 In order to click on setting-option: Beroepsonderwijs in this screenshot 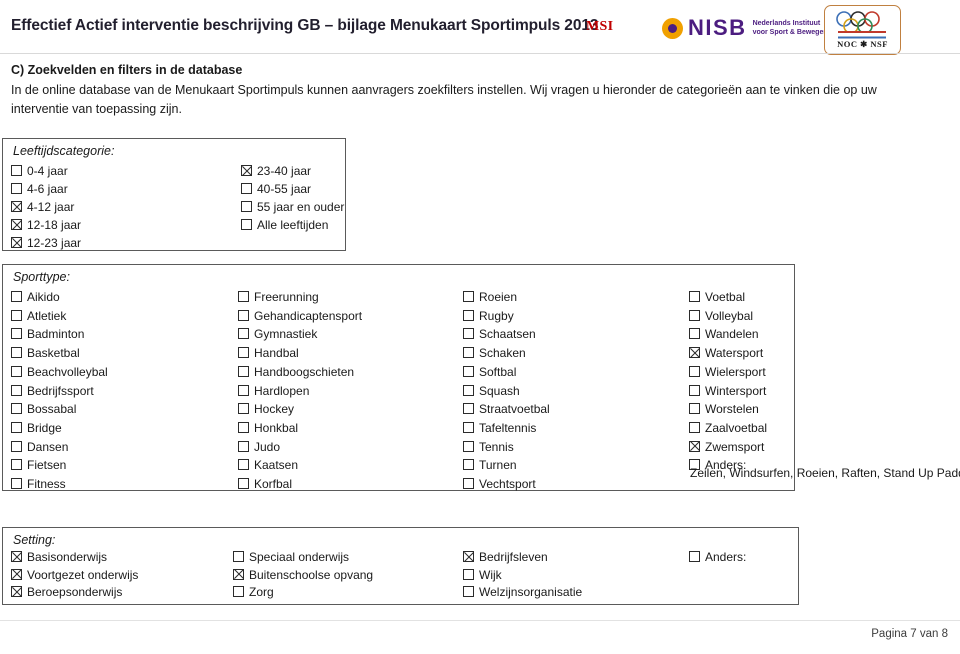, I will do `click(66, 592)`.